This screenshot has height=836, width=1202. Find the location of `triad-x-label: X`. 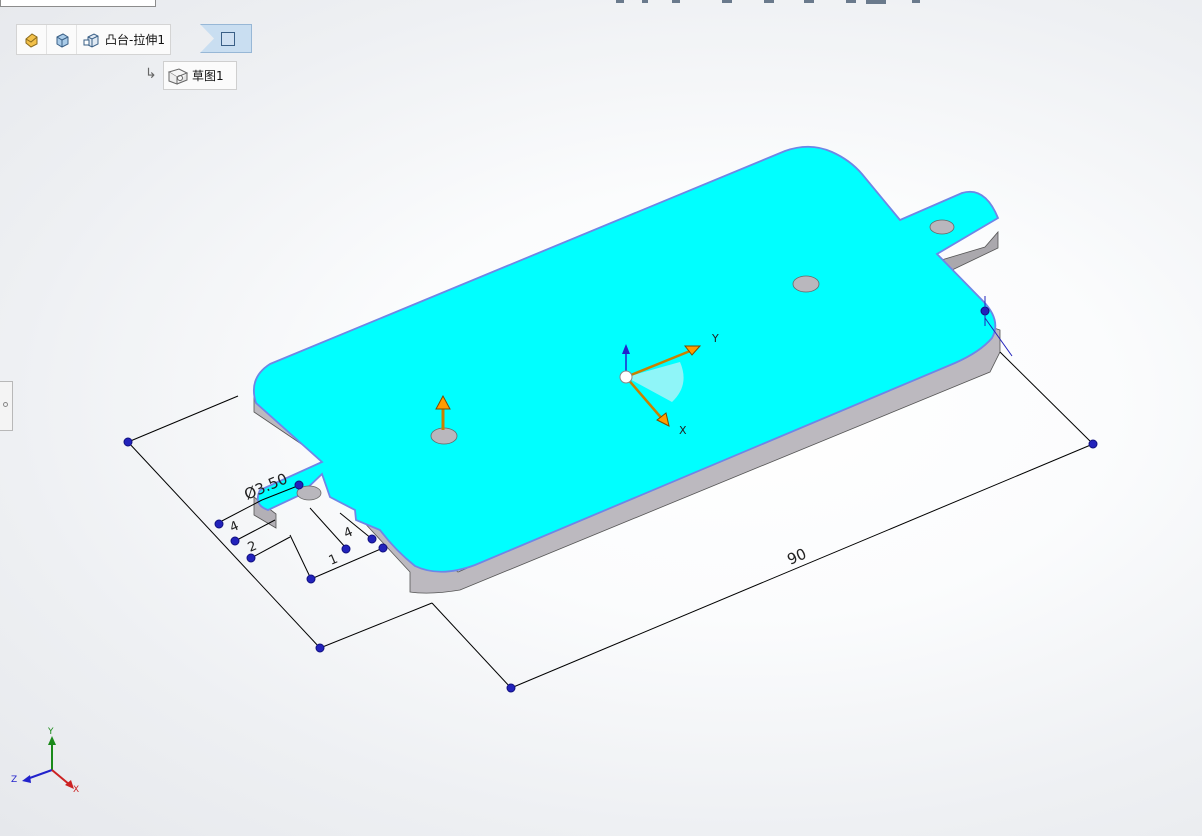

triad-x-label: X is located at coordinates (683, 430).